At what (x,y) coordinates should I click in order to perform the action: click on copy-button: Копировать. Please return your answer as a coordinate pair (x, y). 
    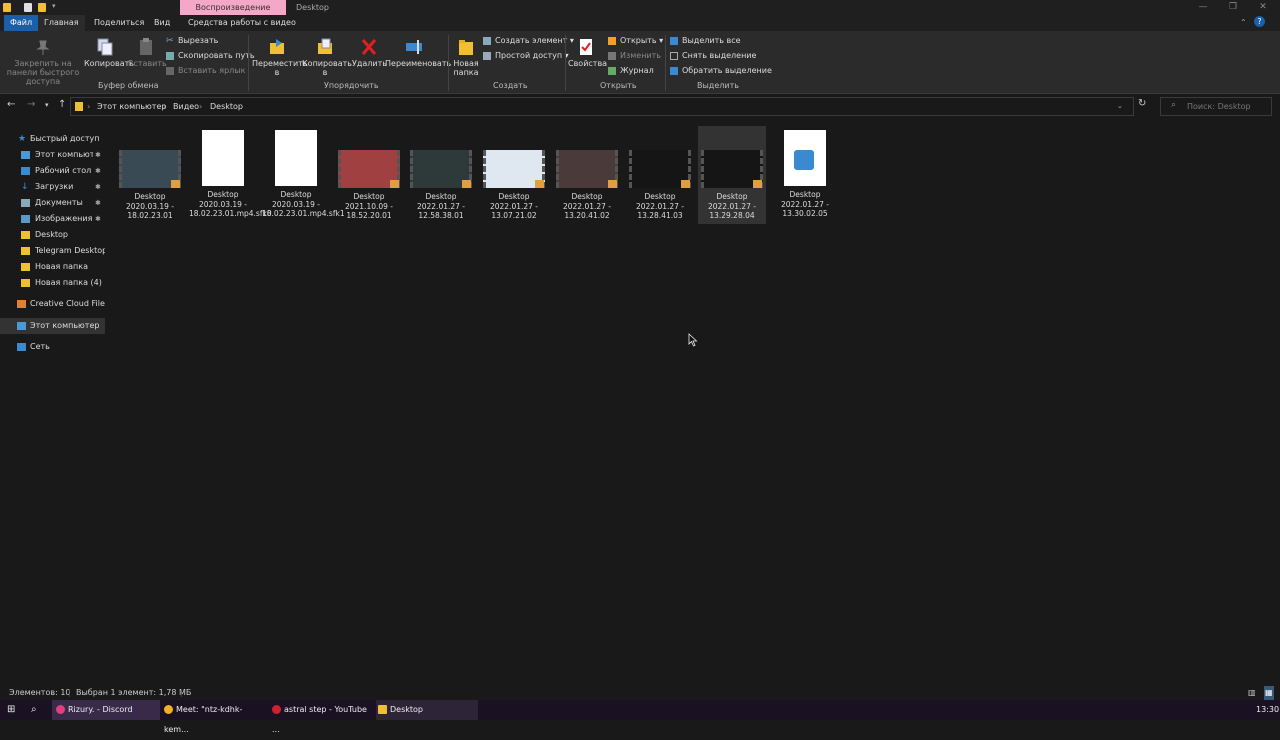
    Looking at the image, I should click on (109, 52).